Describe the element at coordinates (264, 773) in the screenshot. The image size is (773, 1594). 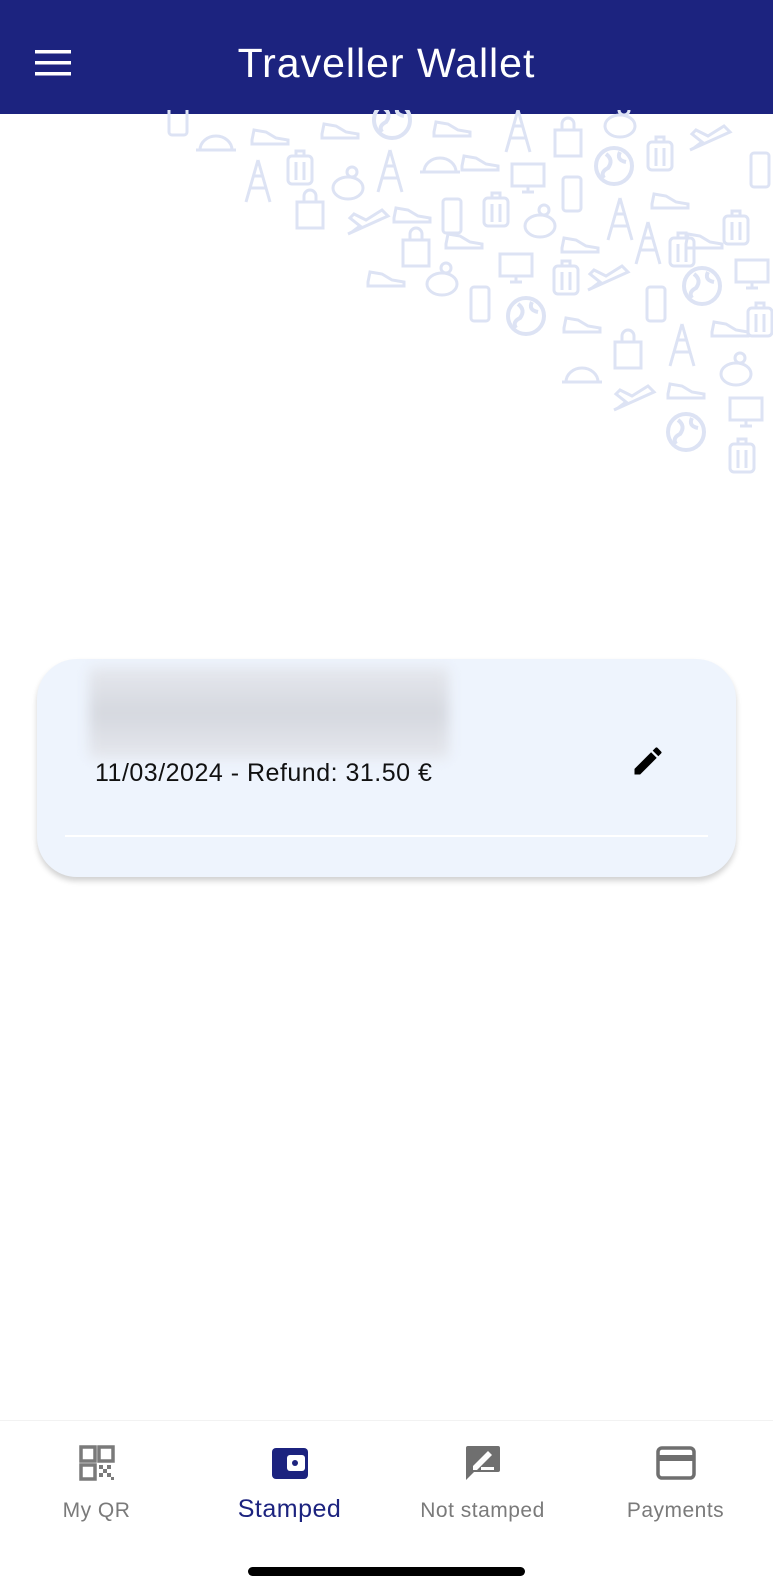
I see `transaction-summary: 11/03/2024 - Refund: 31.50 €` at that location.